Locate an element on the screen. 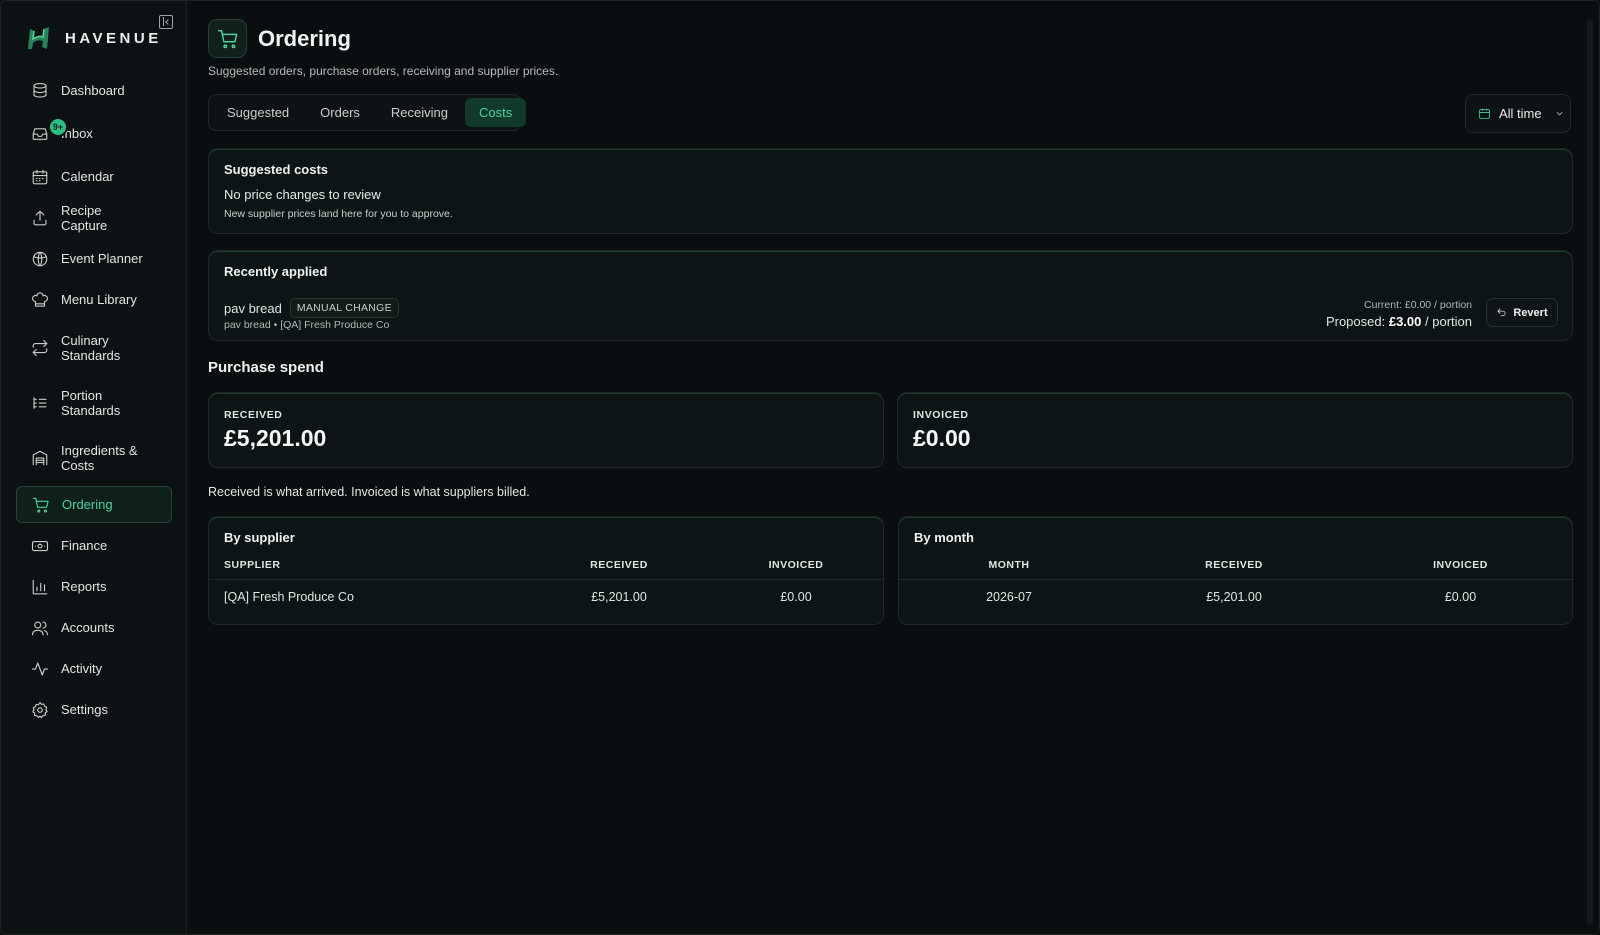 The image size is (1600, 935). invoiced-value: £0.00 is located at coordinates (942, 438).